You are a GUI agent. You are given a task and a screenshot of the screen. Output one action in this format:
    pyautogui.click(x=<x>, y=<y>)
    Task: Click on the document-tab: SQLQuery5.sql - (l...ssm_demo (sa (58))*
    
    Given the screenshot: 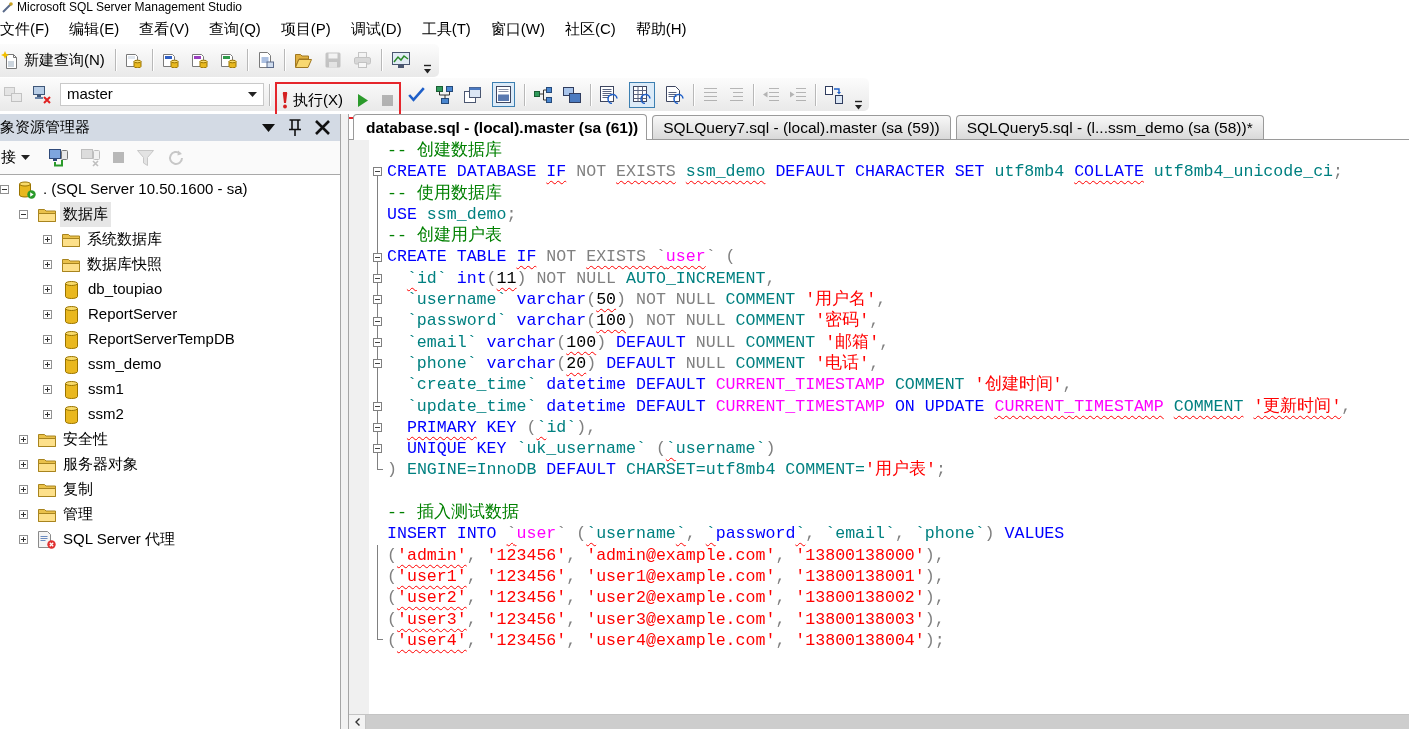 What is the action you would take?
    pyautogui.click(x=1109, y=127)
    